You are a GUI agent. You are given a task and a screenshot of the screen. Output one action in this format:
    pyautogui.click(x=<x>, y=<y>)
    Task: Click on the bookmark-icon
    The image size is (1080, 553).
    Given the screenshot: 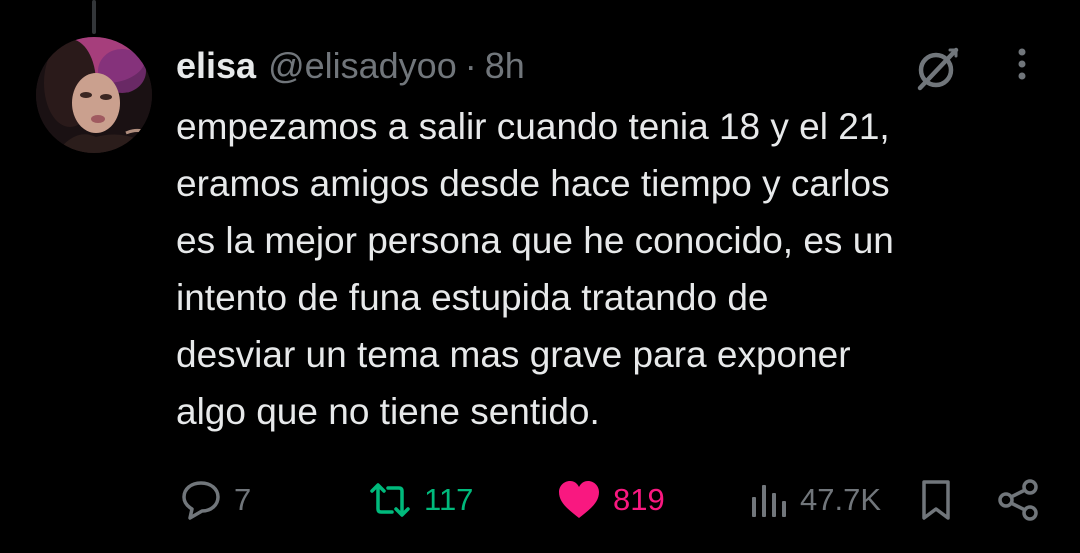 What is the action you would take?
    pyautogui.click(x=936, y=500)
    